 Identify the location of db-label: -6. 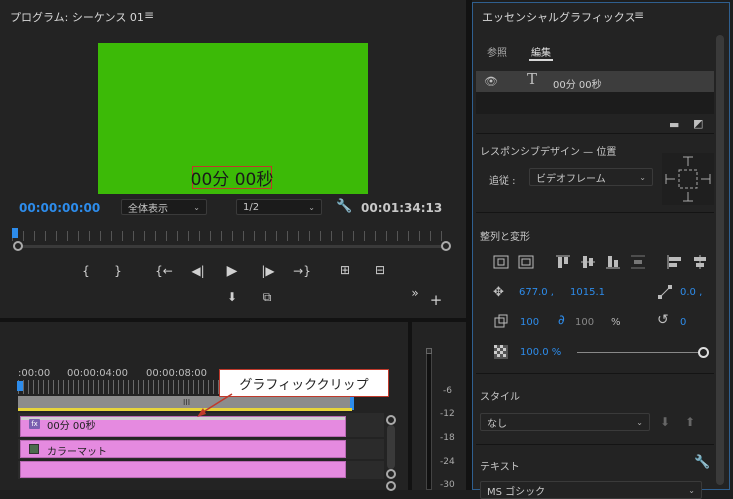
(447, 391).